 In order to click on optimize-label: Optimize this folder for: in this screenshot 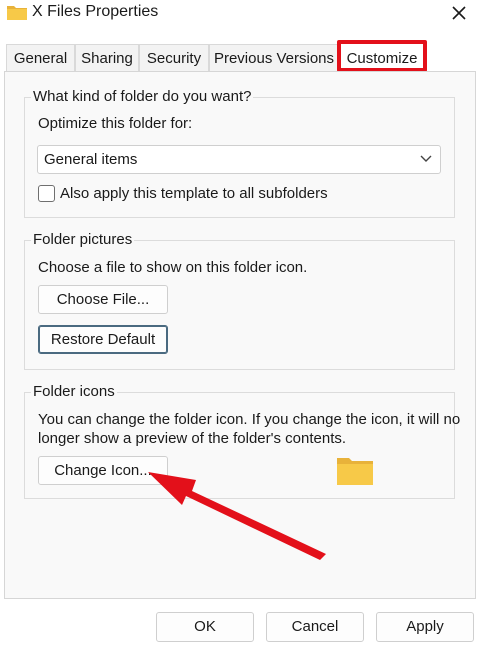, I will do `click(115, 123)`.